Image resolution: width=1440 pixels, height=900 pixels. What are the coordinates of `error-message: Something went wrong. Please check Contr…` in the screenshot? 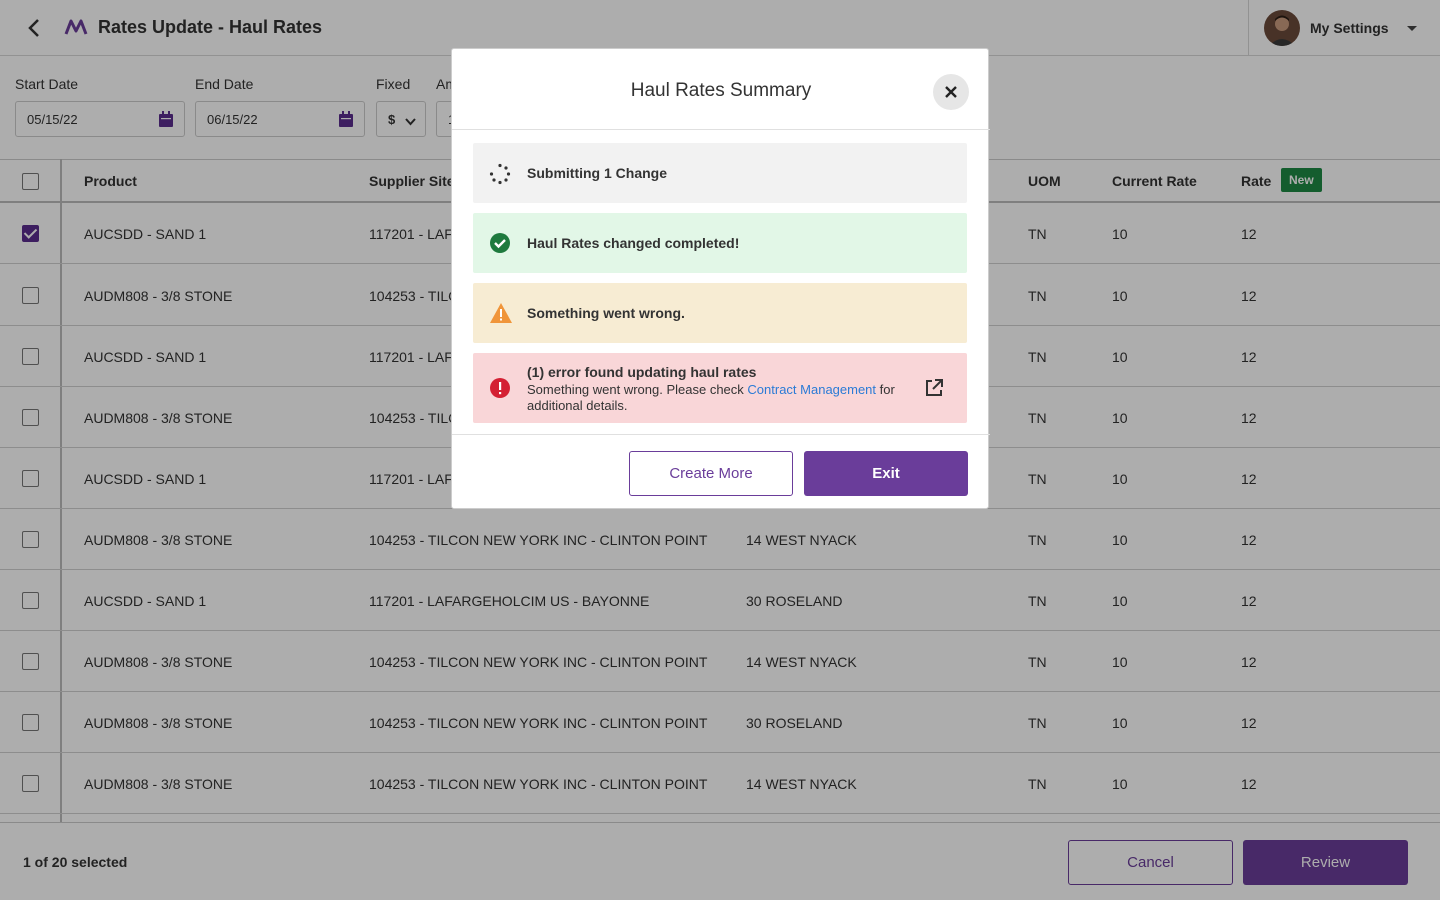 It's located at (717, 398).